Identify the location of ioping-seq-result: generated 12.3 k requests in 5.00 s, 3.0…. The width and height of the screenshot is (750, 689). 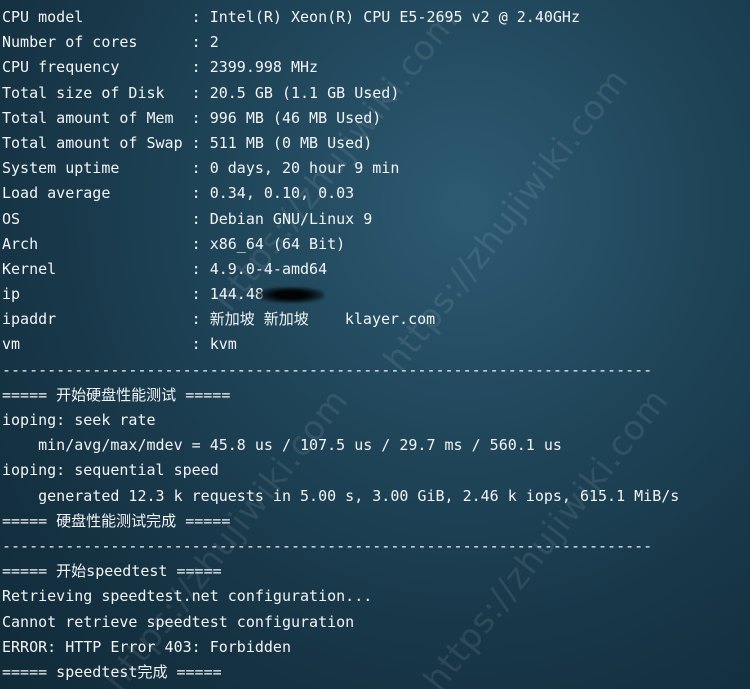
(341, 495).